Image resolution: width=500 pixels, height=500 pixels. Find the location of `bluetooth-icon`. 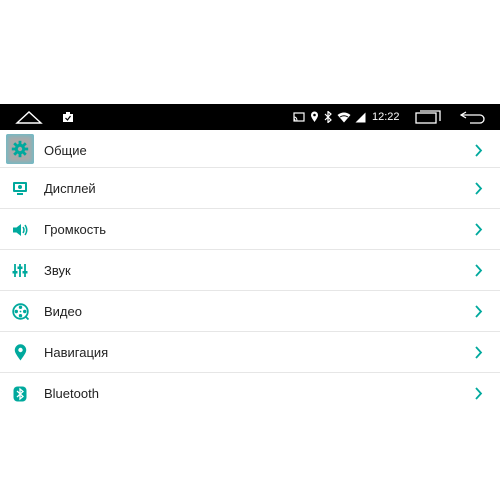

bluetooth-icon is located at coordinates (20, 393).